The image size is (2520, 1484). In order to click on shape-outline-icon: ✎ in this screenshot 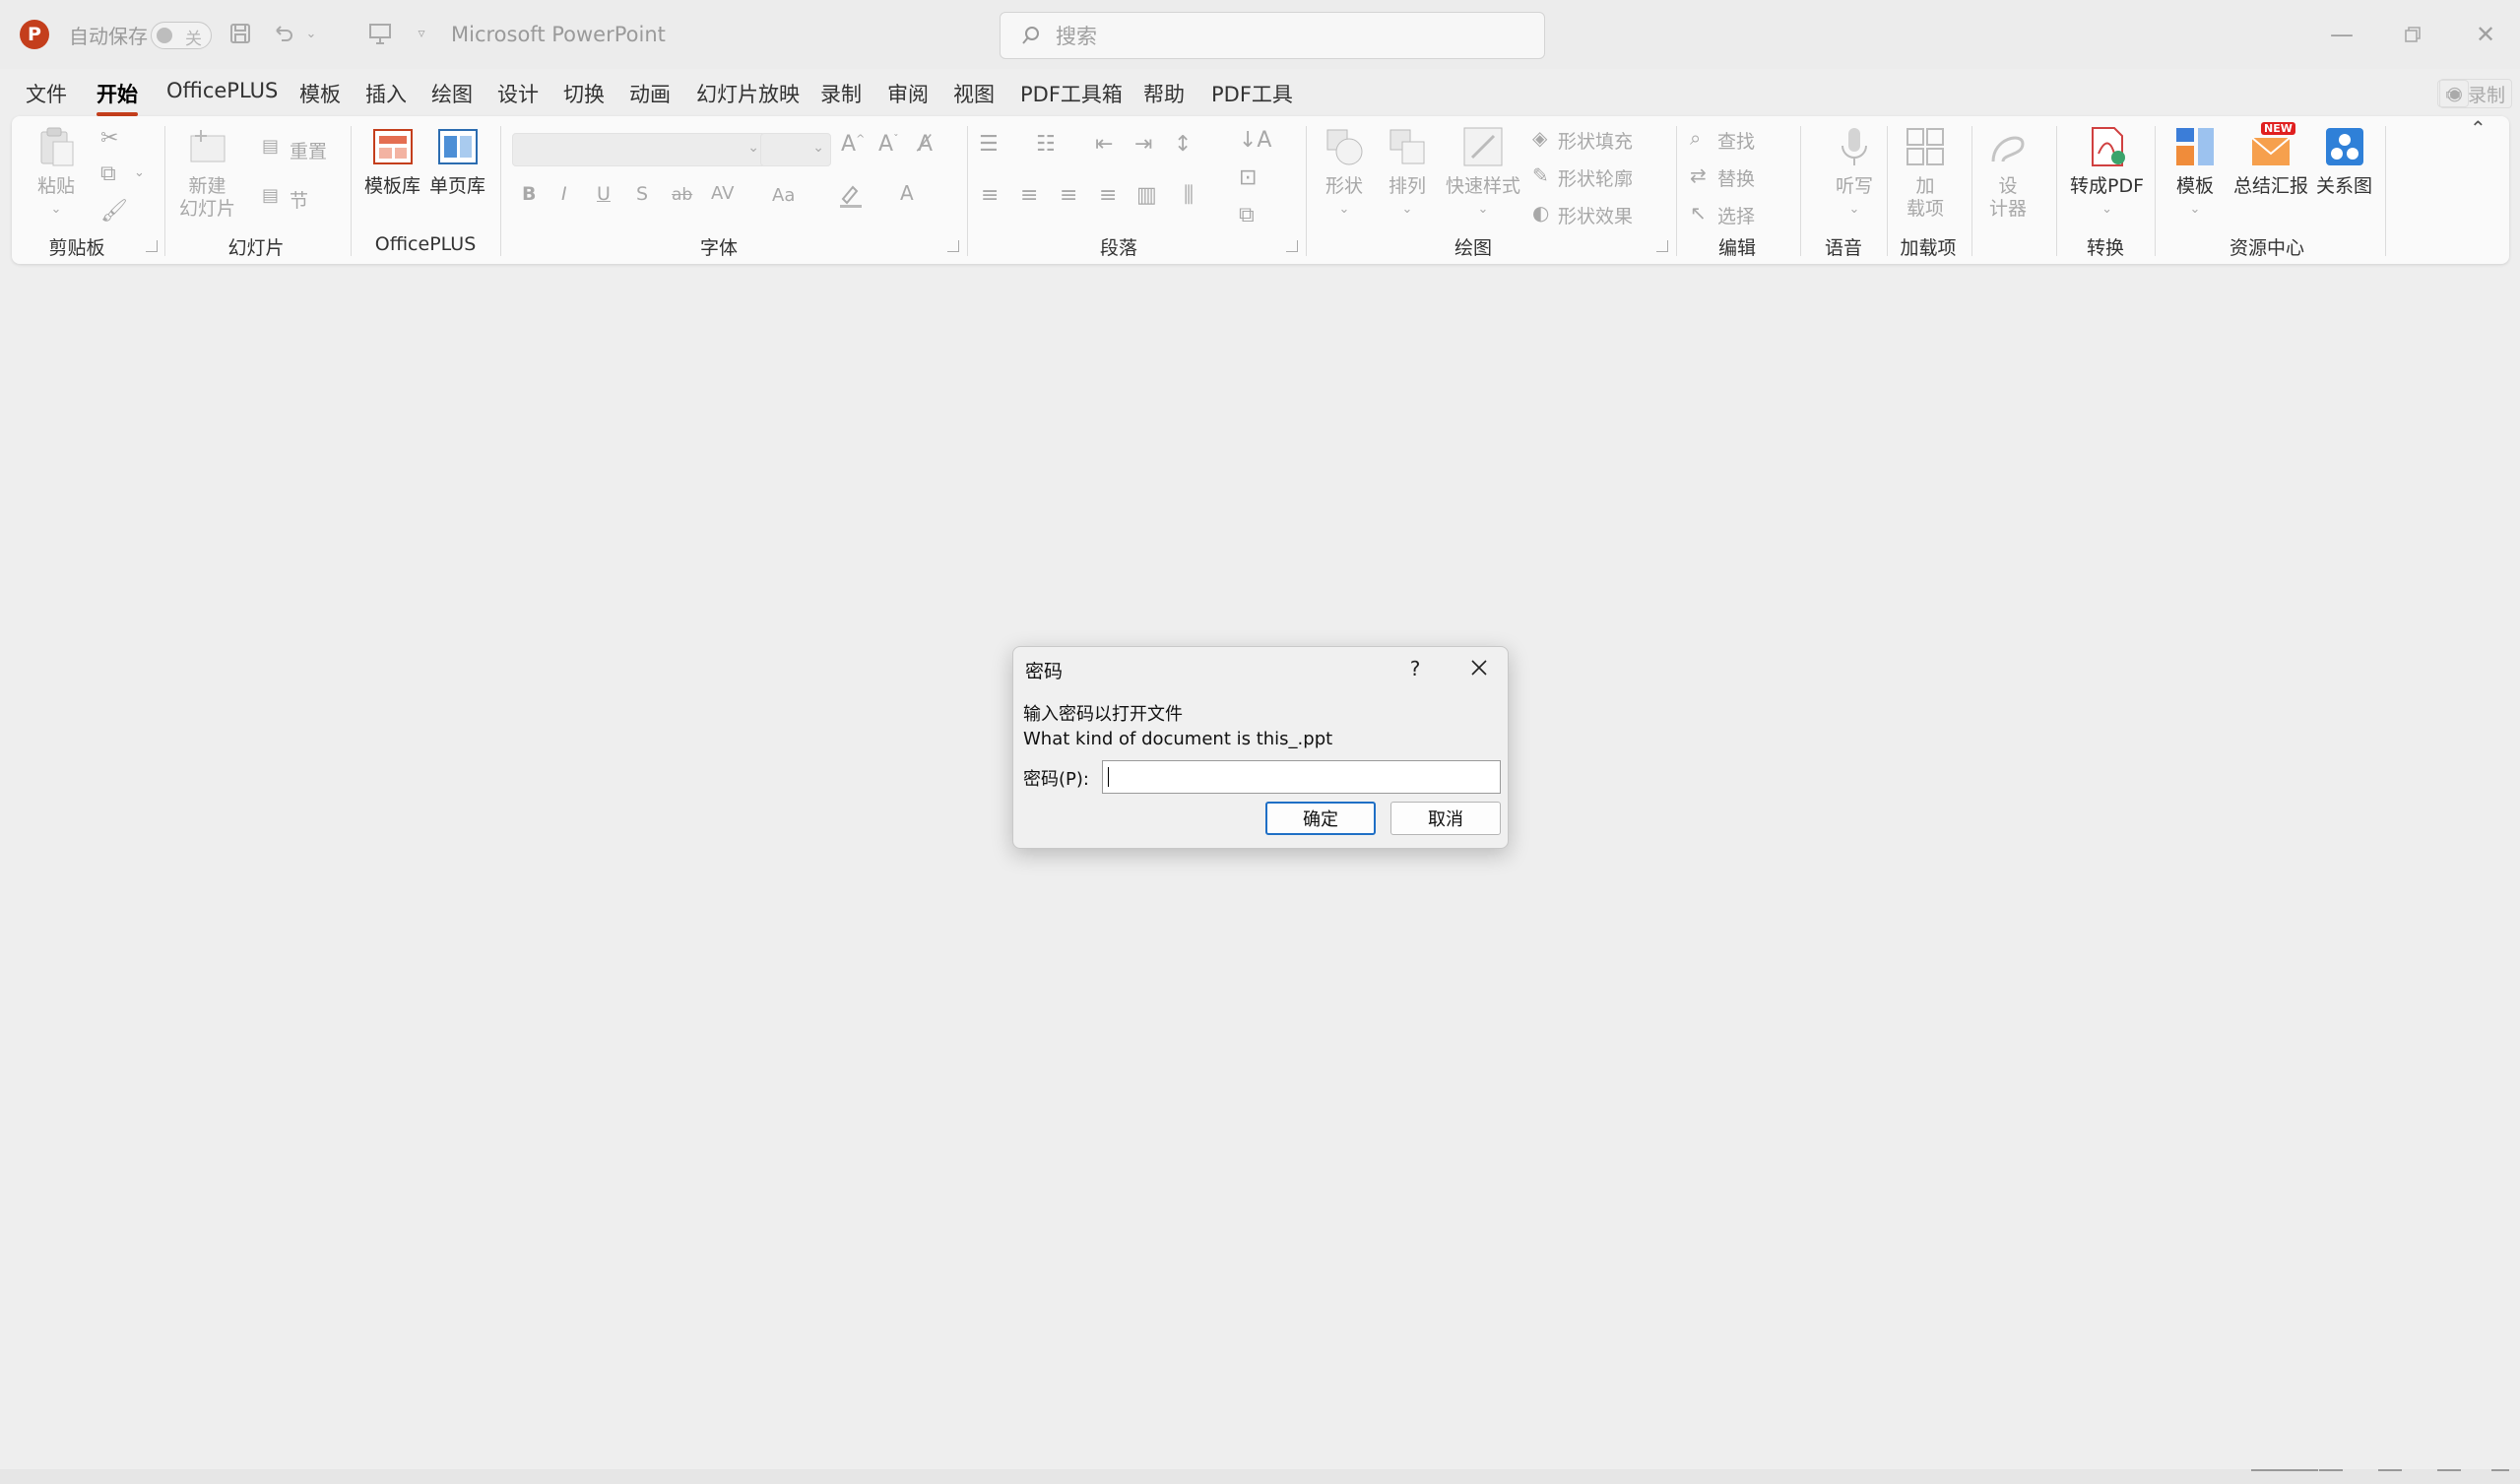, I will do `click(1540, 175)`.